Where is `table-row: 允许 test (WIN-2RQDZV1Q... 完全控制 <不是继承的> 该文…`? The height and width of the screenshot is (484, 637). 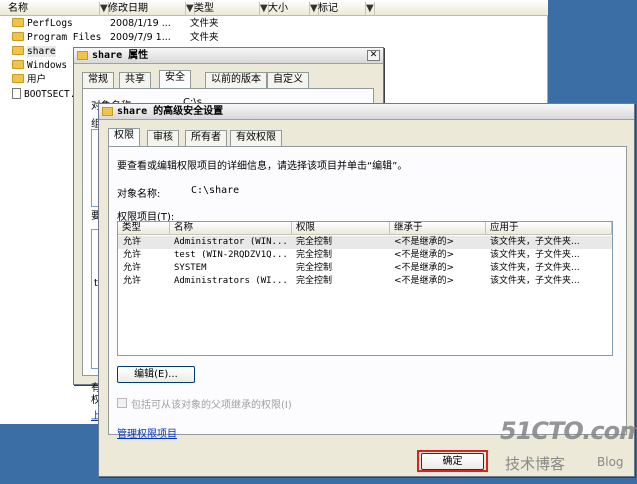
table-row: 允许 test (WIN-2RQDZV1Q... 完全控制 <不是继承的> 该文… is located at coordinates (365, 255).